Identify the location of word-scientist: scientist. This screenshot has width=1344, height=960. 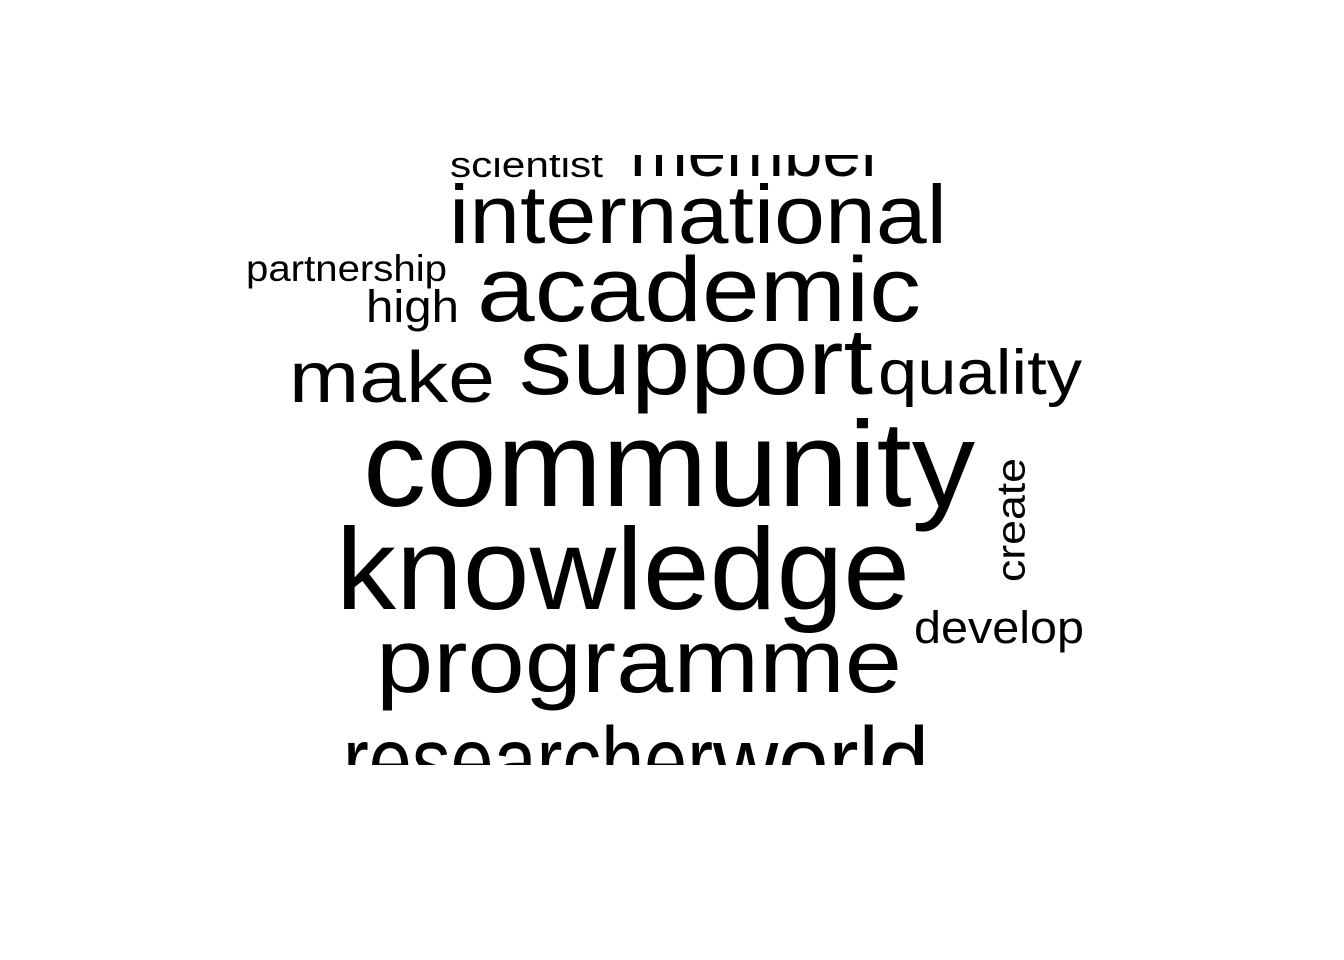
(527, 170).